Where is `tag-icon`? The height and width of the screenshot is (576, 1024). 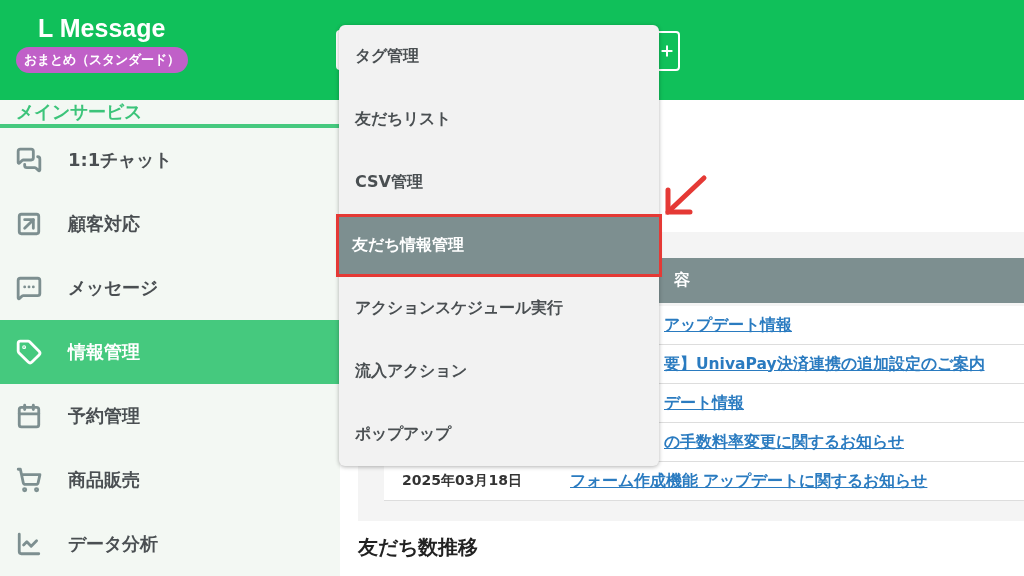
tag-icon is located at coordinates (29, 352).